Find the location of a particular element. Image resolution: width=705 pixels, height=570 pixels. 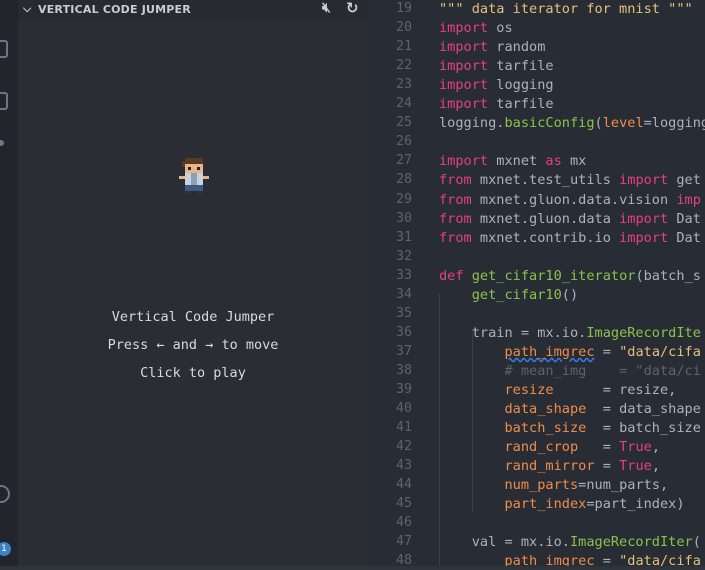

code-token: mxnet.gluon.data is located at coordinates (545, 218).